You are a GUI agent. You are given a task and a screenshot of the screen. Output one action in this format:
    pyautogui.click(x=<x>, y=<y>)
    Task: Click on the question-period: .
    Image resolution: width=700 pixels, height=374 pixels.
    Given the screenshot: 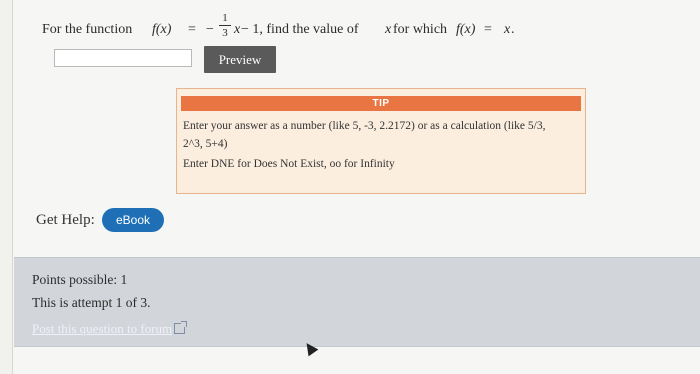 What is the action you would take?
    pyautogui.click(x=513, y=29)
    